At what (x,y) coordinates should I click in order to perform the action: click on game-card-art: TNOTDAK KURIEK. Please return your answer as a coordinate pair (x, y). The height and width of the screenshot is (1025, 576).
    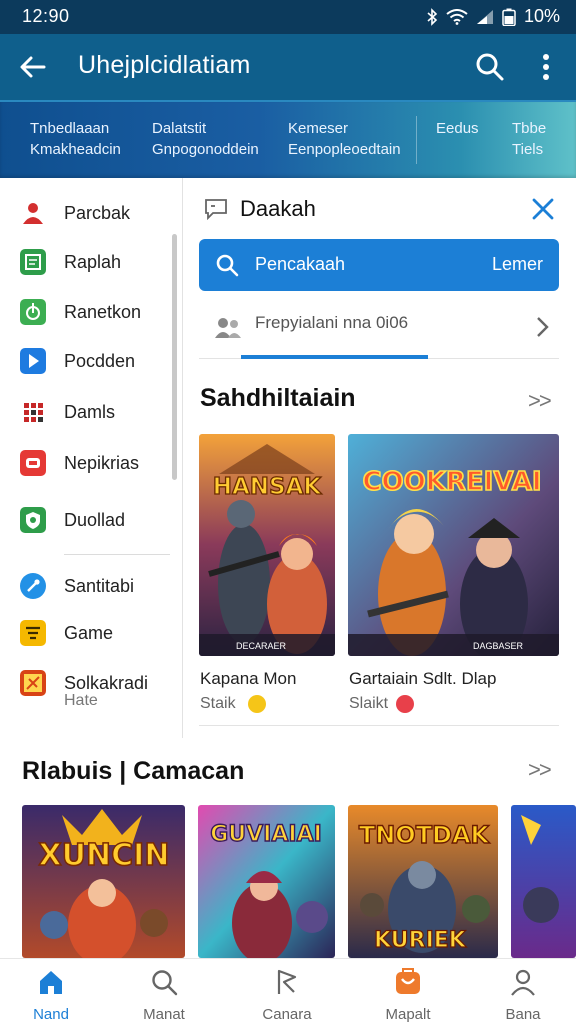
    Looking at the image, I should click on (423, 881).